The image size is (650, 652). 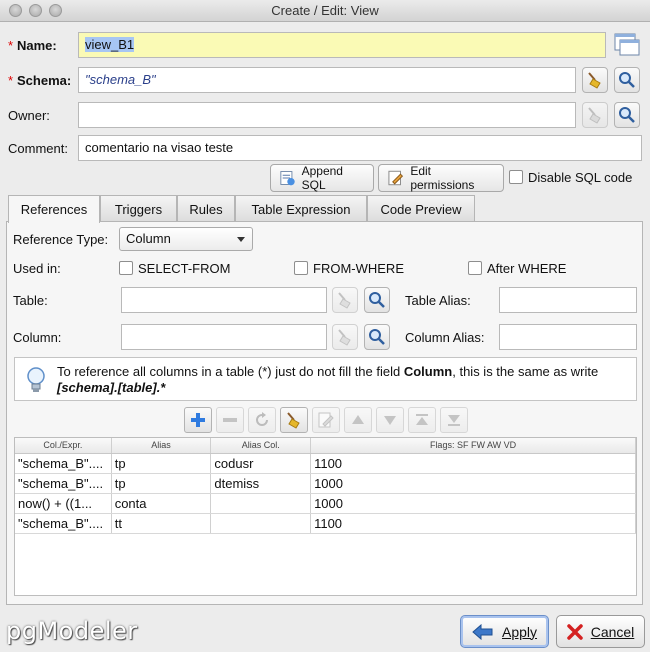 I want to click on clear-owner-button, so click(x=595, y=115).